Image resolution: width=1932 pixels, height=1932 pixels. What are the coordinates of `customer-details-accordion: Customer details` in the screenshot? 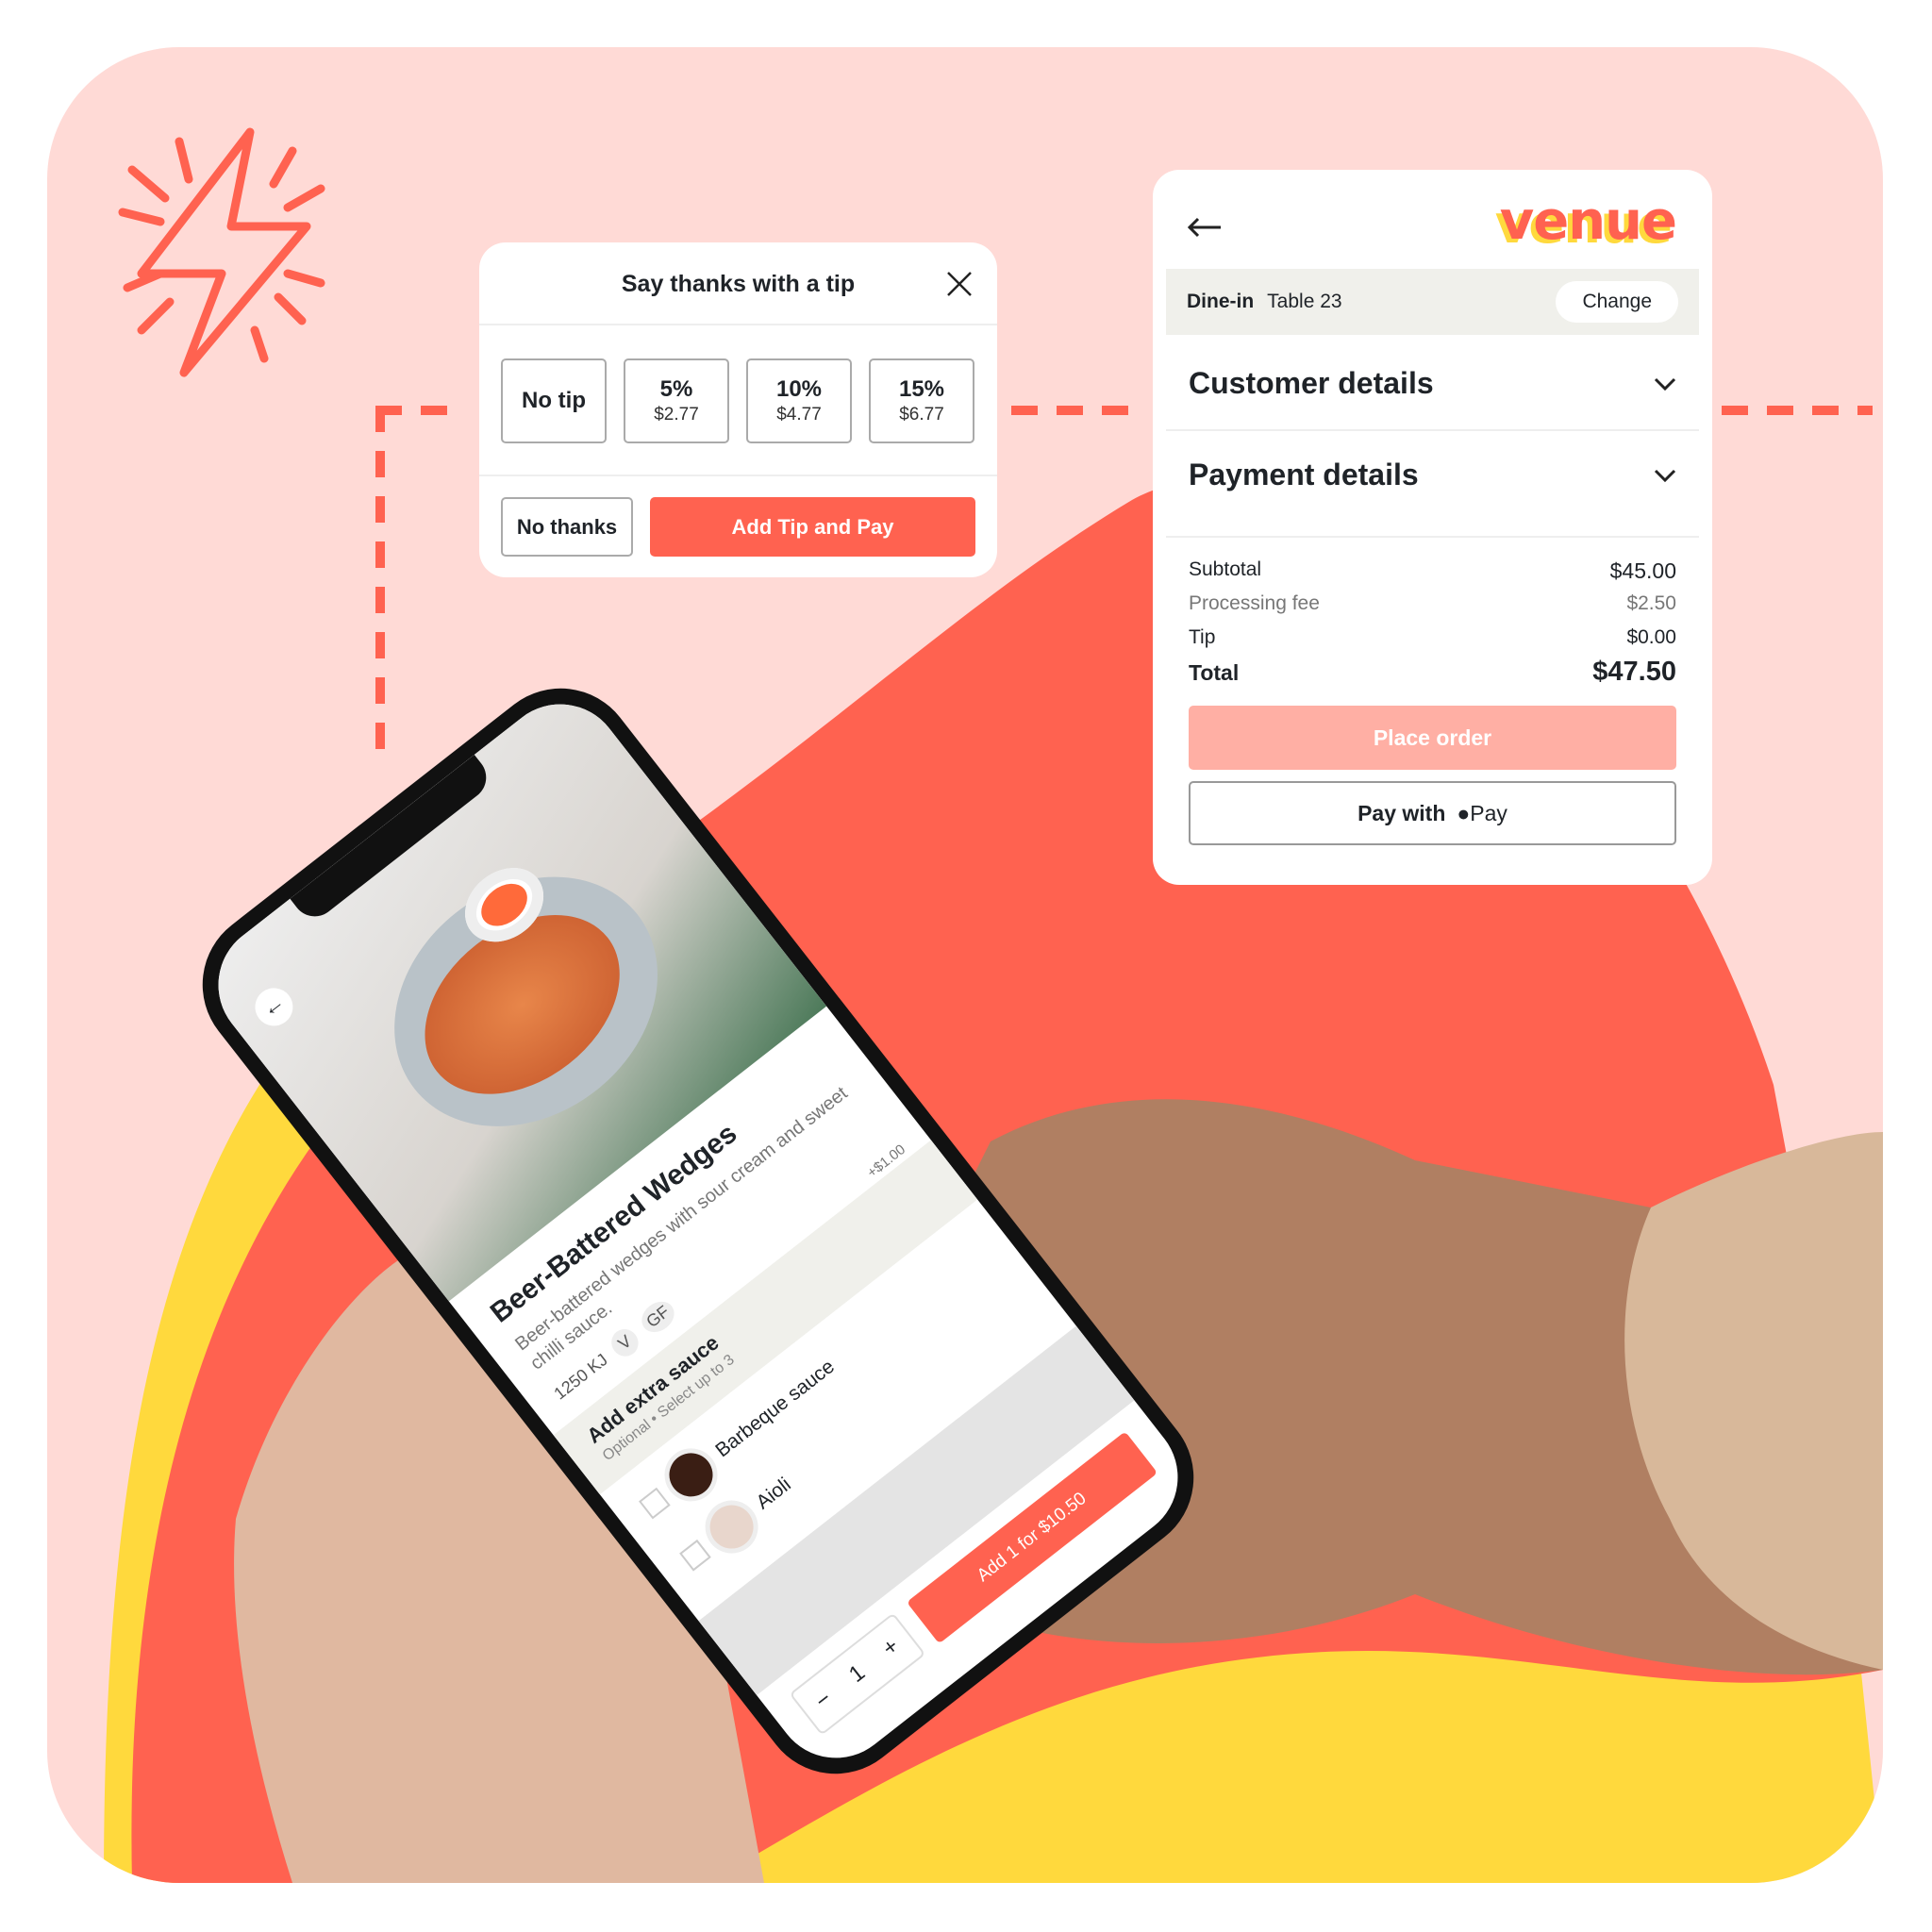 It's located at (1432, 383).